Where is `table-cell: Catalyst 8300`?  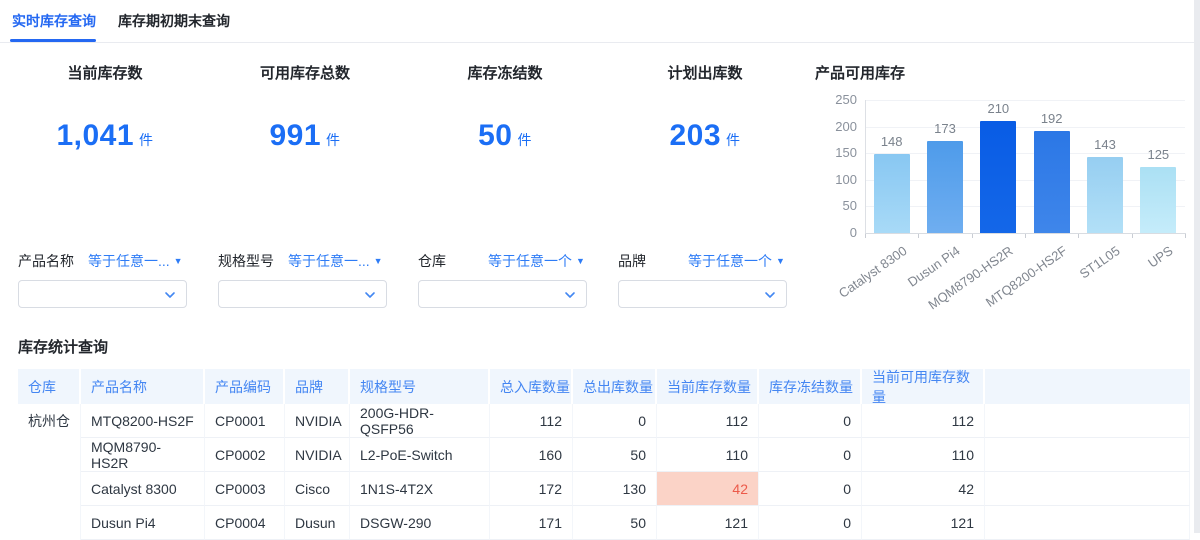 table-cell: Catalyst 8300 is located at coordinates (143, 489).